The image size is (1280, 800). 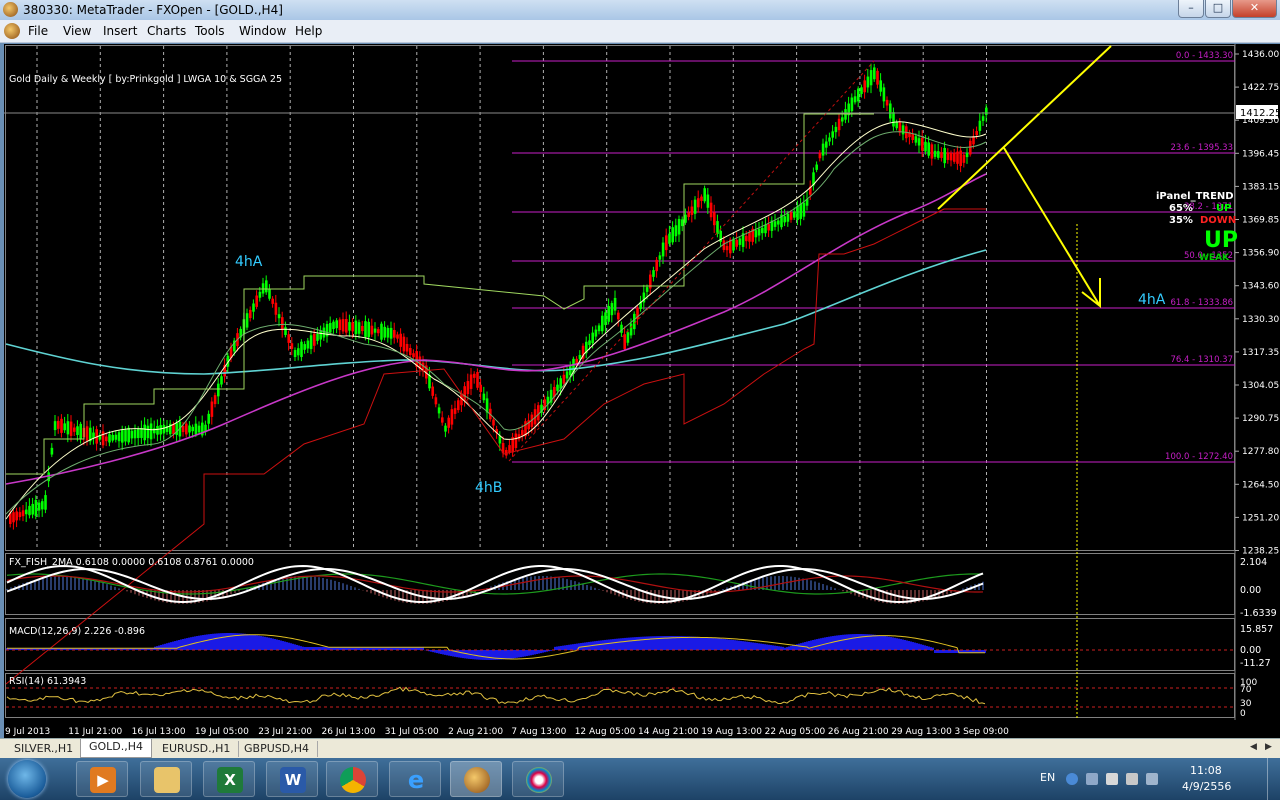 What do you see at coordinates (640, 779) in the screenshot?
I see `taskbar: ▶ X W e EN 11:08 4/9/2556` at bounding box center [640, 779].